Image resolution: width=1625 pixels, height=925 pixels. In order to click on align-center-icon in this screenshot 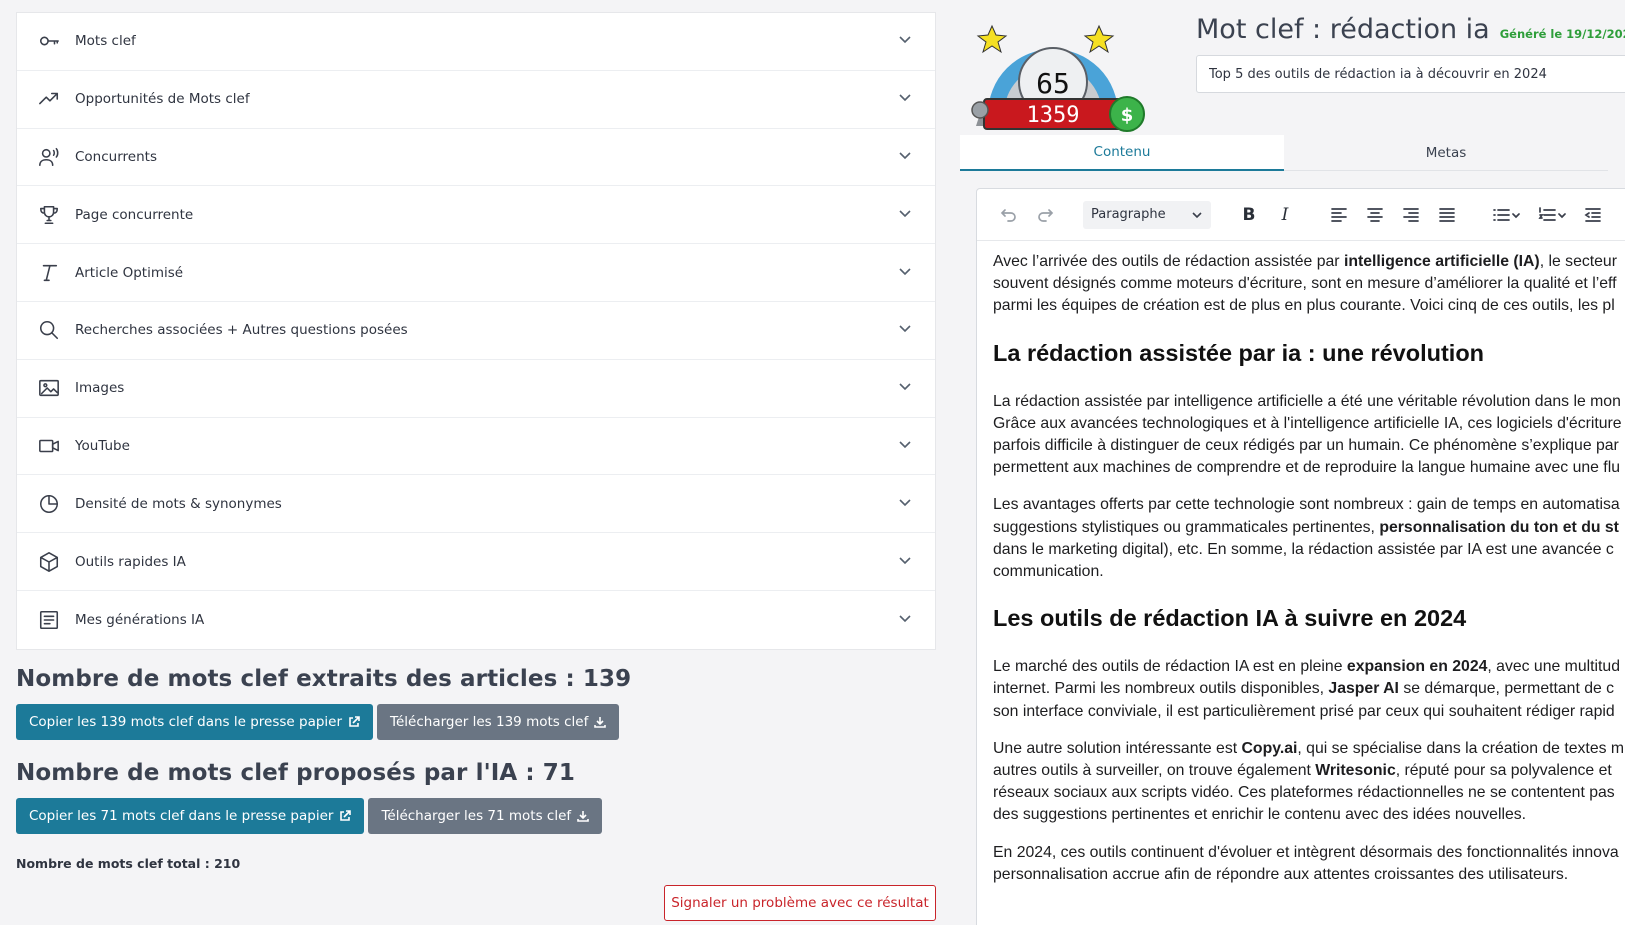, I will do `click(1375, 214)`.